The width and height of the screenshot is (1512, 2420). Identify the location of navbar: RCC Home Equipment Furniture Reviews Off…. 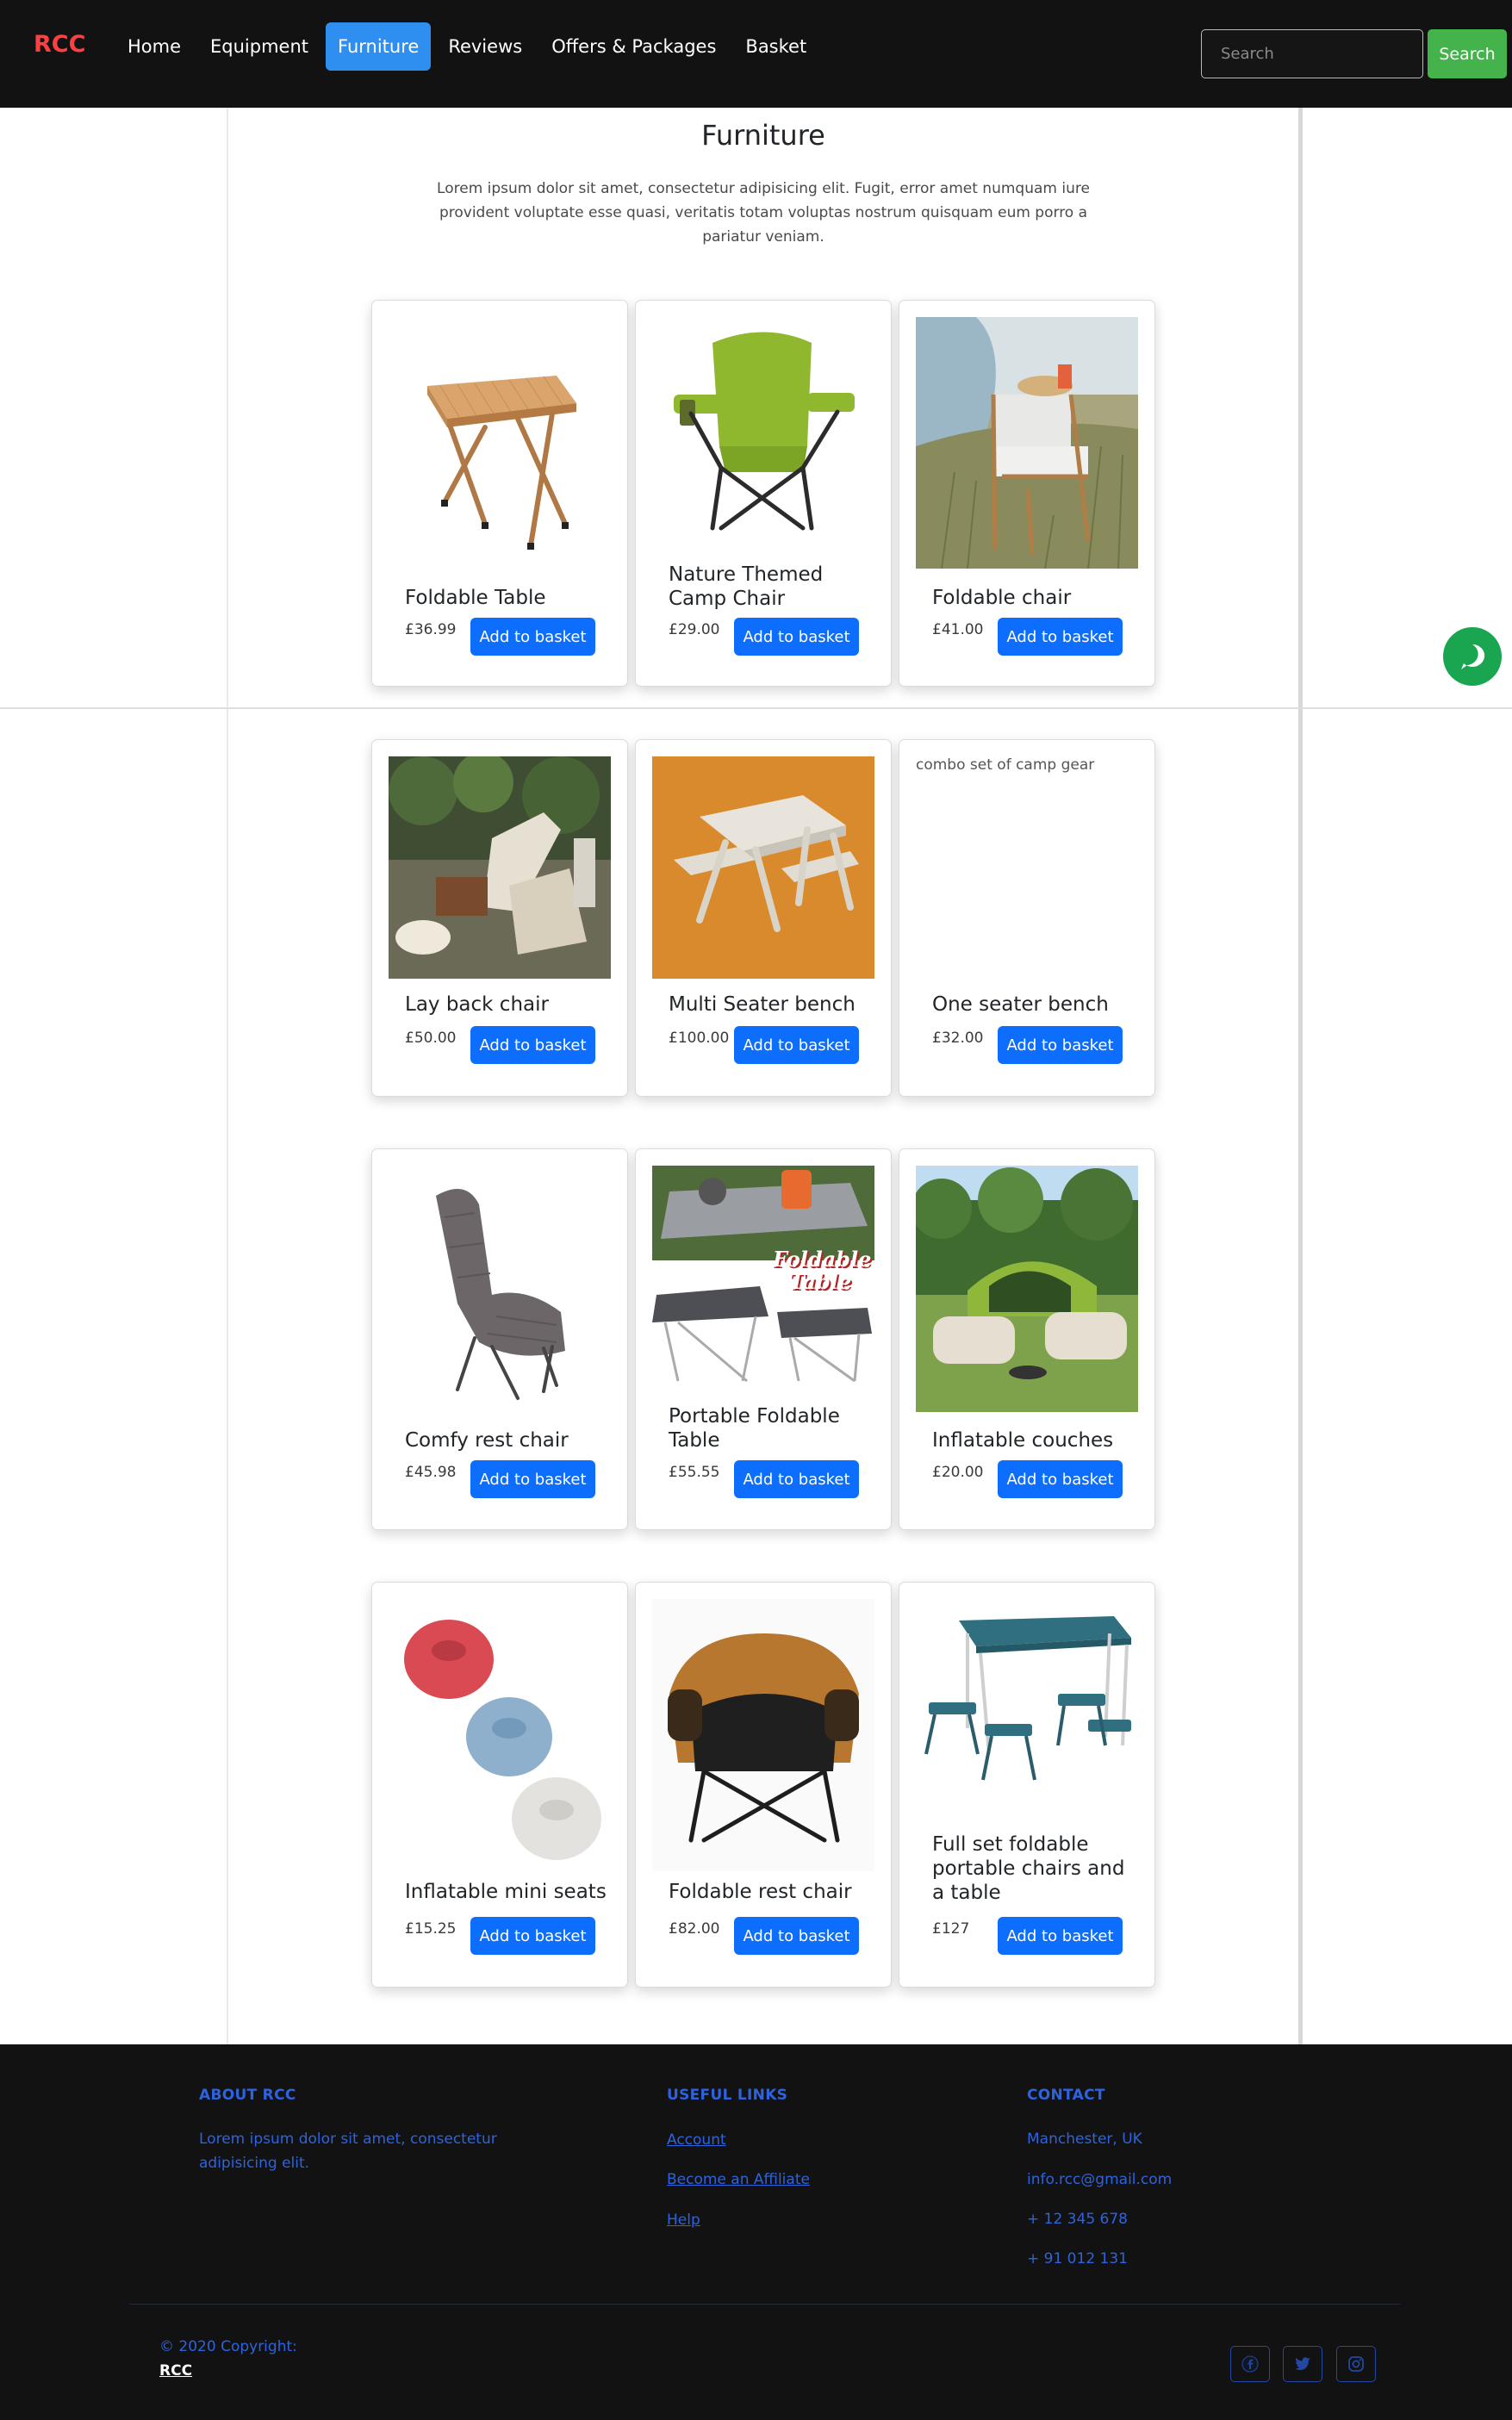
(756, 54).